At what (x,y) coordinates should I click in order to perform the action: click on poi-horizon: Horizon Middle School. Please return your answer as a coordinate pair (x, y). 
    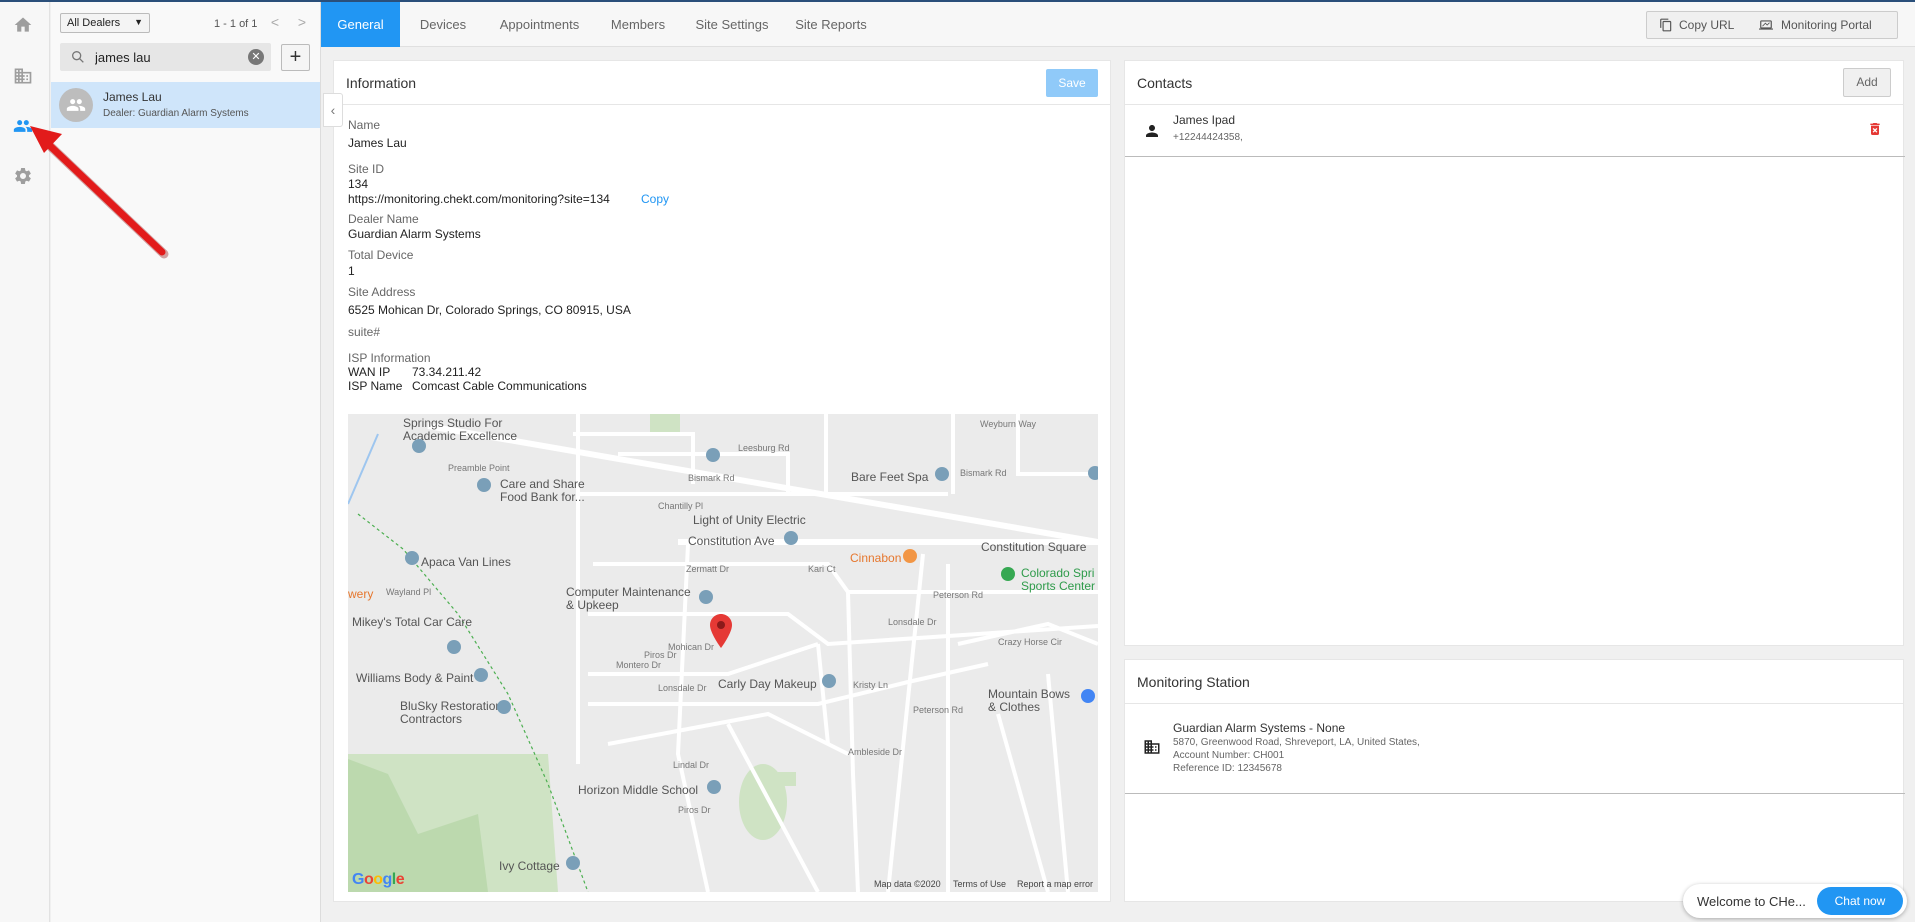
    Looking at the image, I should click on (638, 790).